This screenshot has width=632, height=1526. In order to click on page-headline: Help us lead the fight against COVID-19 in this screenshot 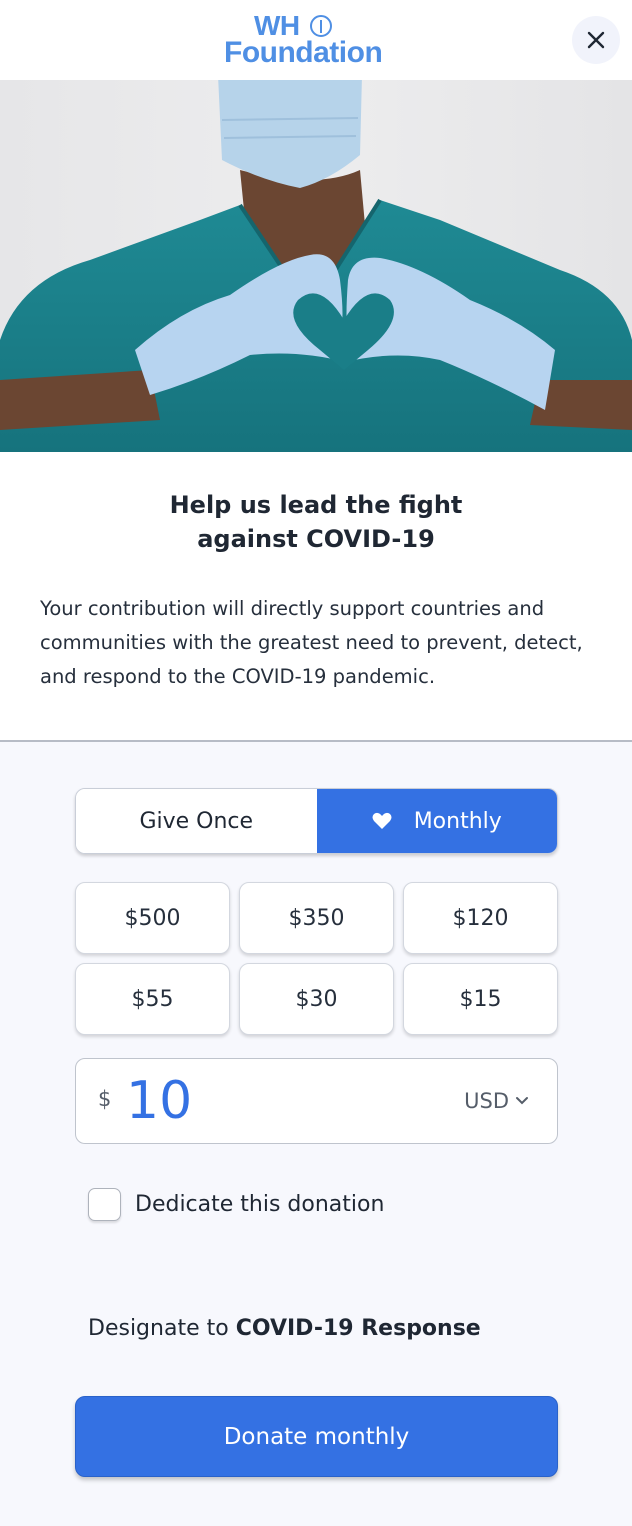, I will do `click(316, 522)`.